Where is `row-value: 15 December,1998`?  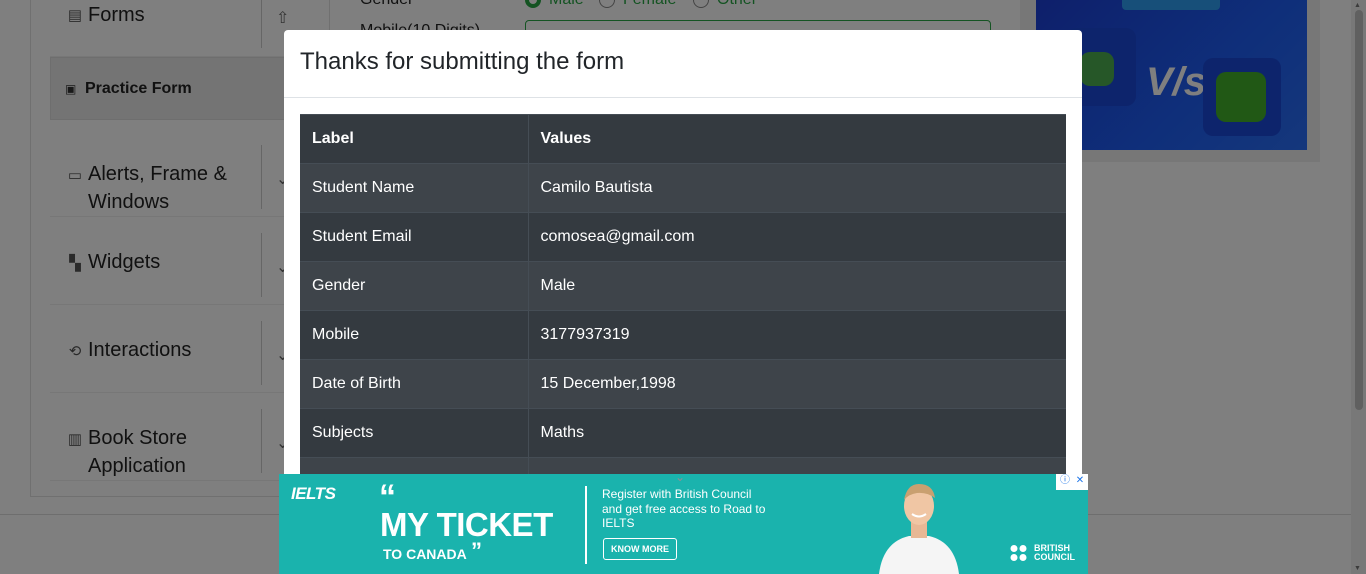 row-value: 15 December,1998 is located at coordinates (797, 384).